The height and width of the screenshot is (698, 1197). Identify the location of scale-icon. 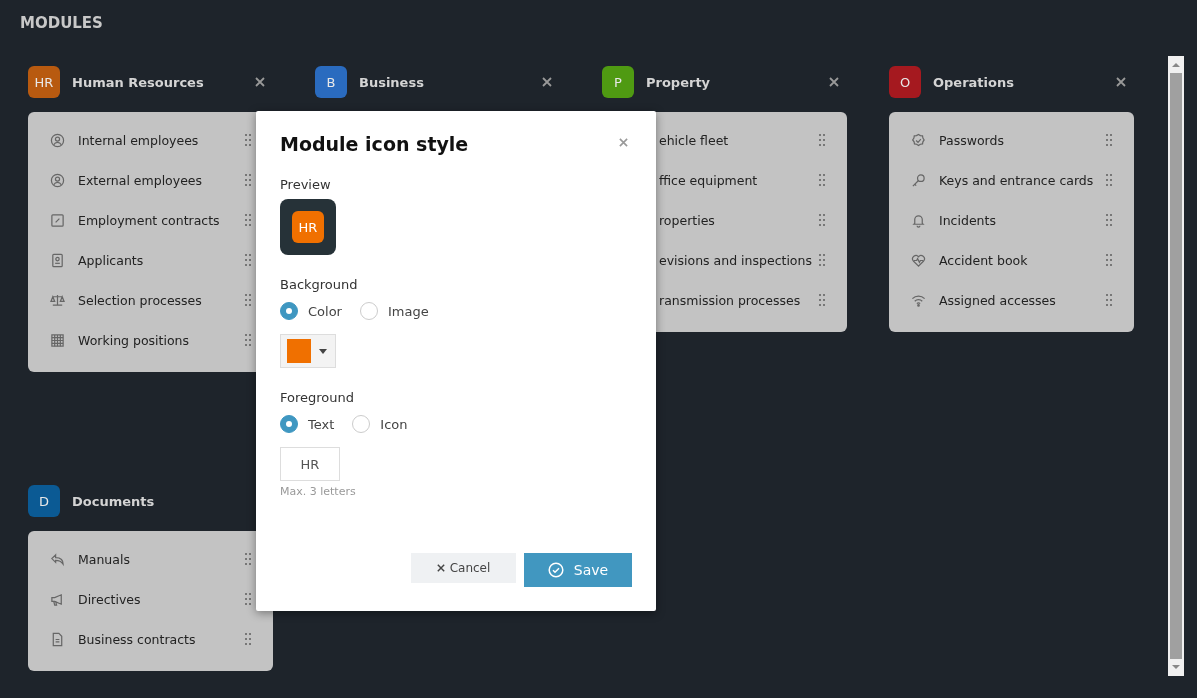
(57, 300).